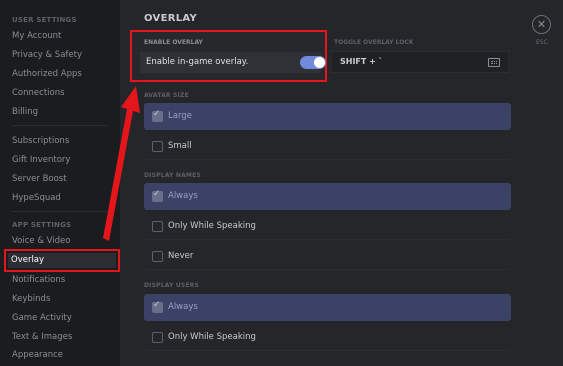  What do you see at coordinates (327, 146) in the screenshot?
I see `avatar-size-option-small: Small` at bounding box center [327, 146].